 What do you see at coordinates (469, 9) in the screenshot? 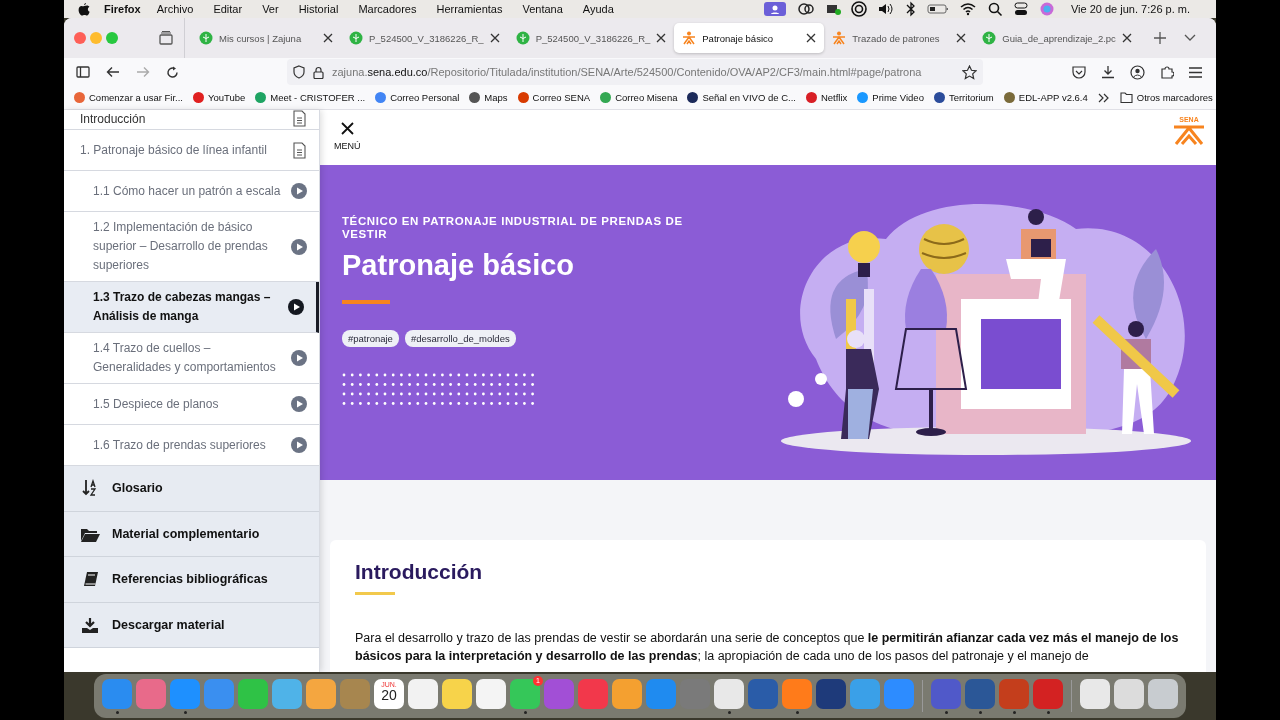
I see `menu-item: Herramientas` at bounding box center [469, 9].